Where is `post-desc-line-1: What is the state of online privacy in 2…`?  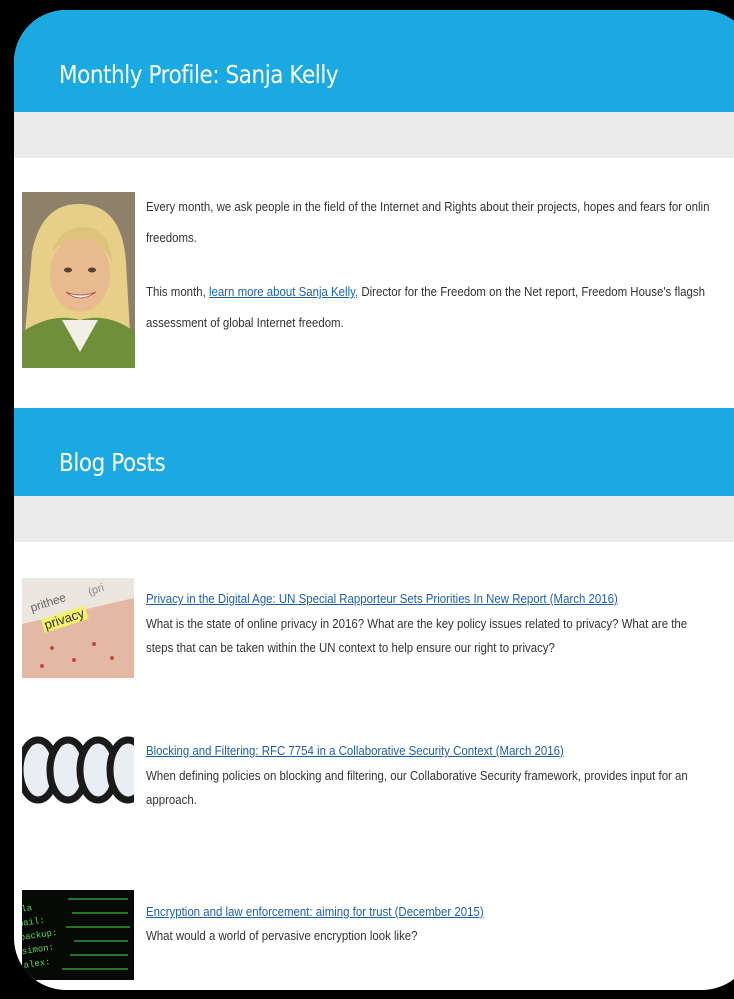 post-desc-line-1: What is the state of online privacy in 2… is located at coordinates (417, 623).